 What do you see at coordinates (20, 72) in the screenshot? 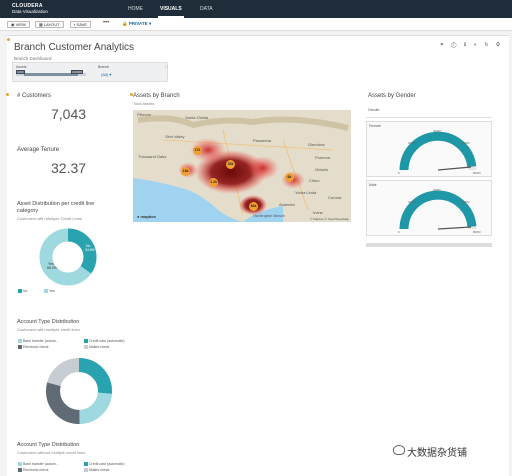
I see `assets-min-value: 1000` at bounding box center [20, 72].